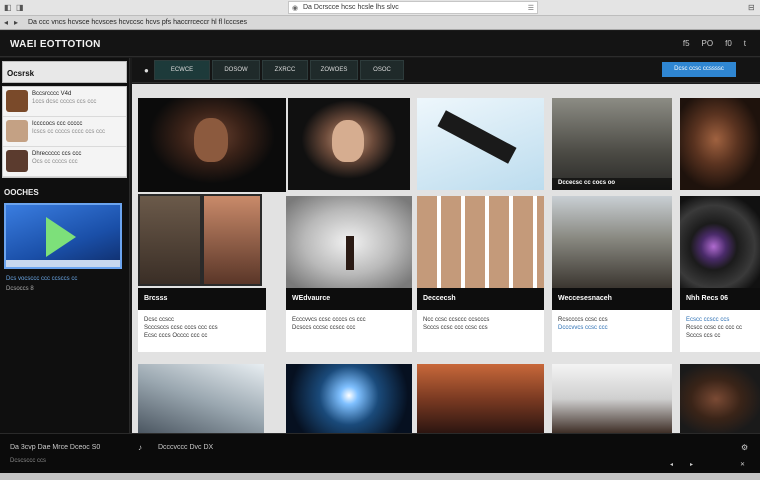  What do you see at coordinates (480, 299) in the screenshot?
I see `card-title: Deccecsh` at bounding box center [480, 299].